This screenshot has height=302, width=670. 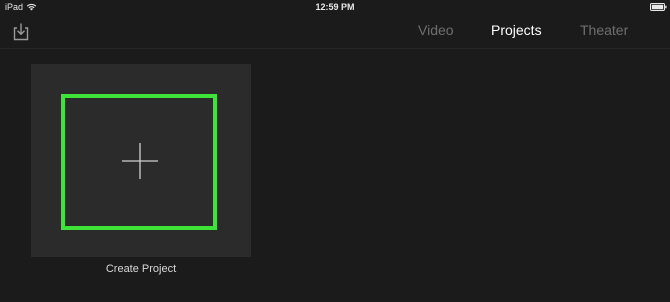 I want to click on battery-icon, so click(x=658, y=7).